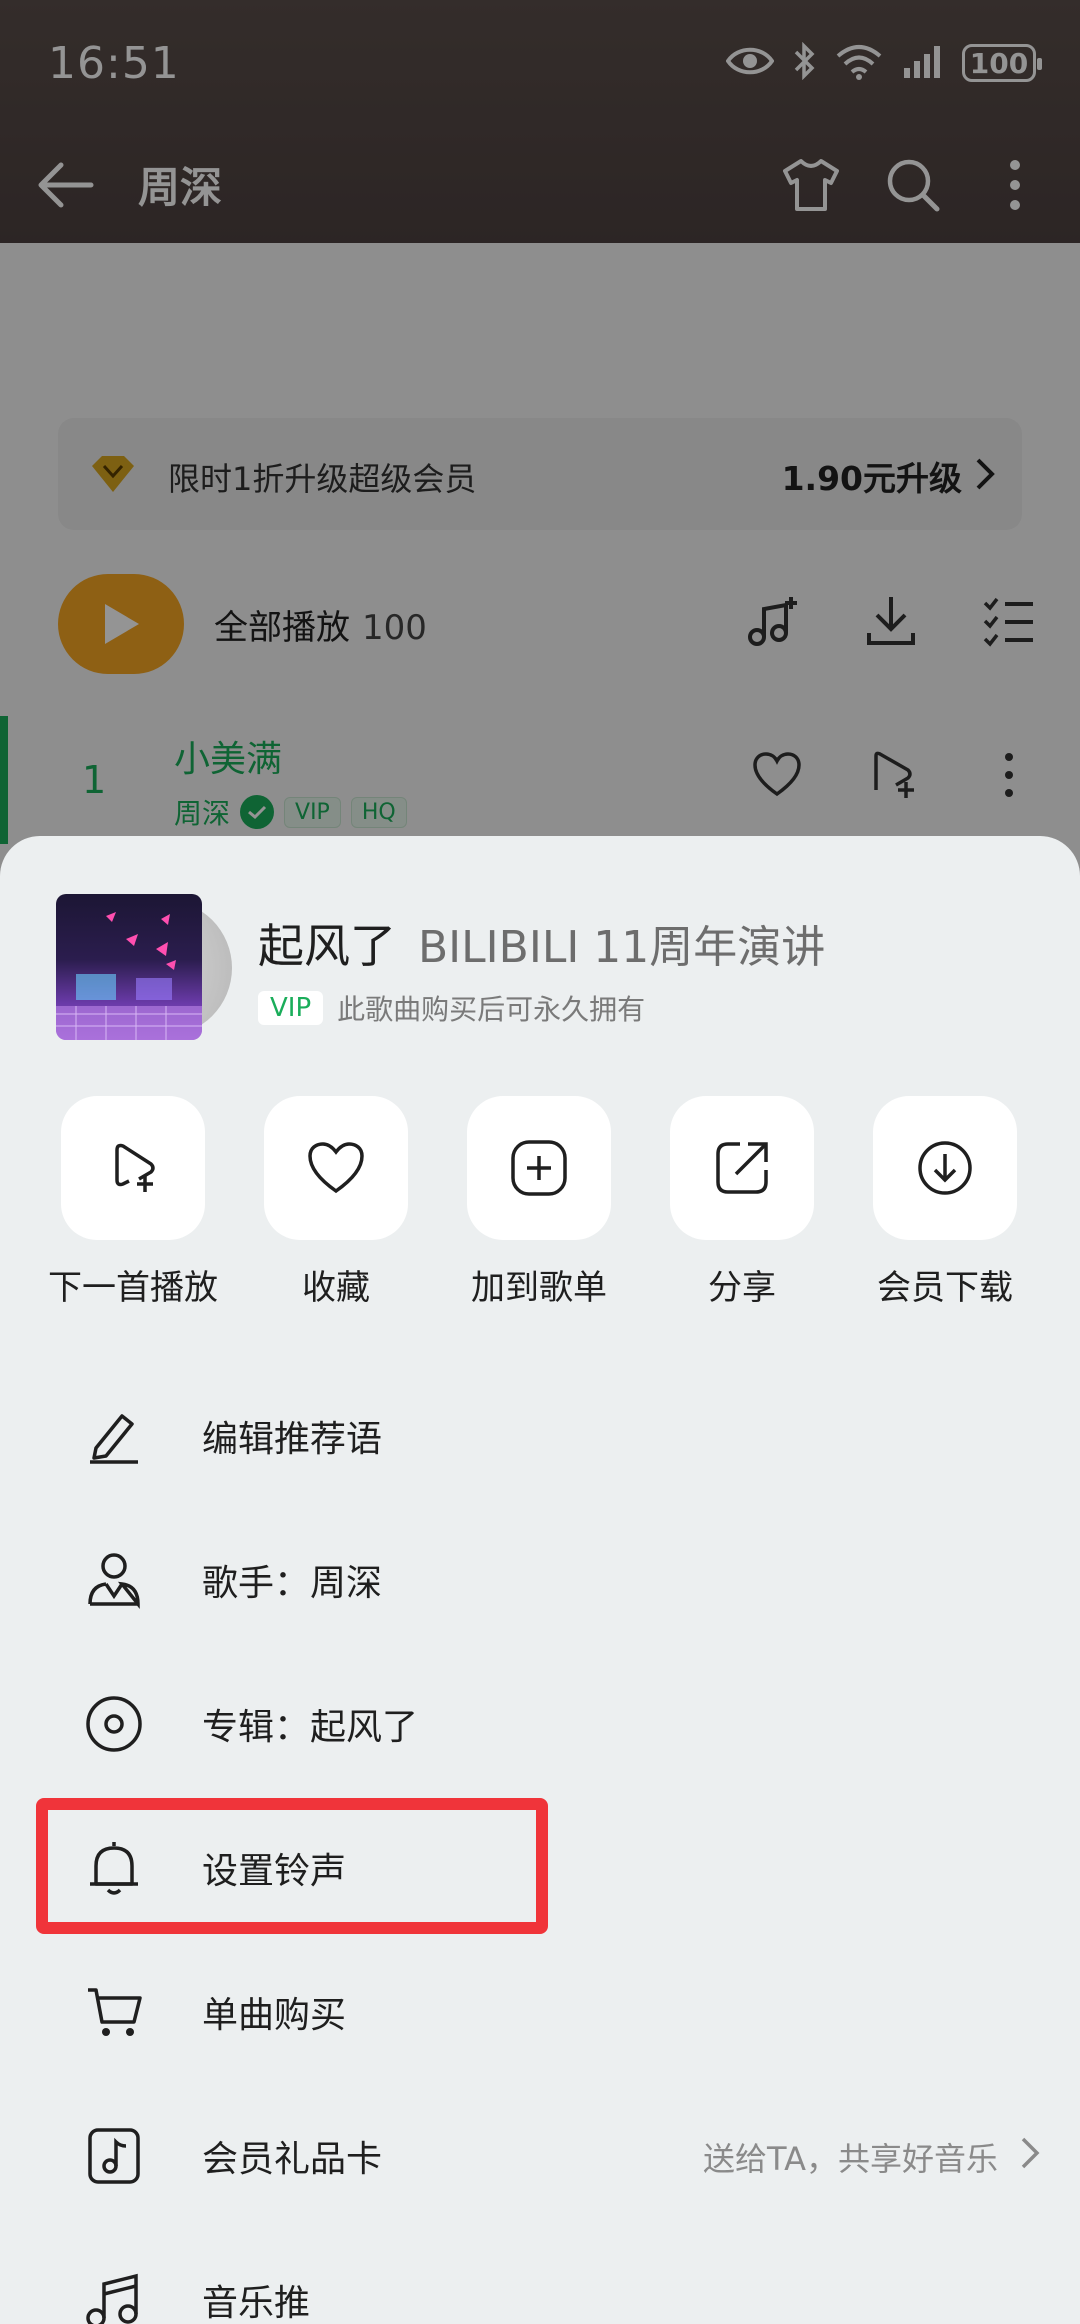 This screenshot has width=1080, height=2324. Describe the element at coordinates (539, 1168) in the screenshot. I see `add-icon` at that location.